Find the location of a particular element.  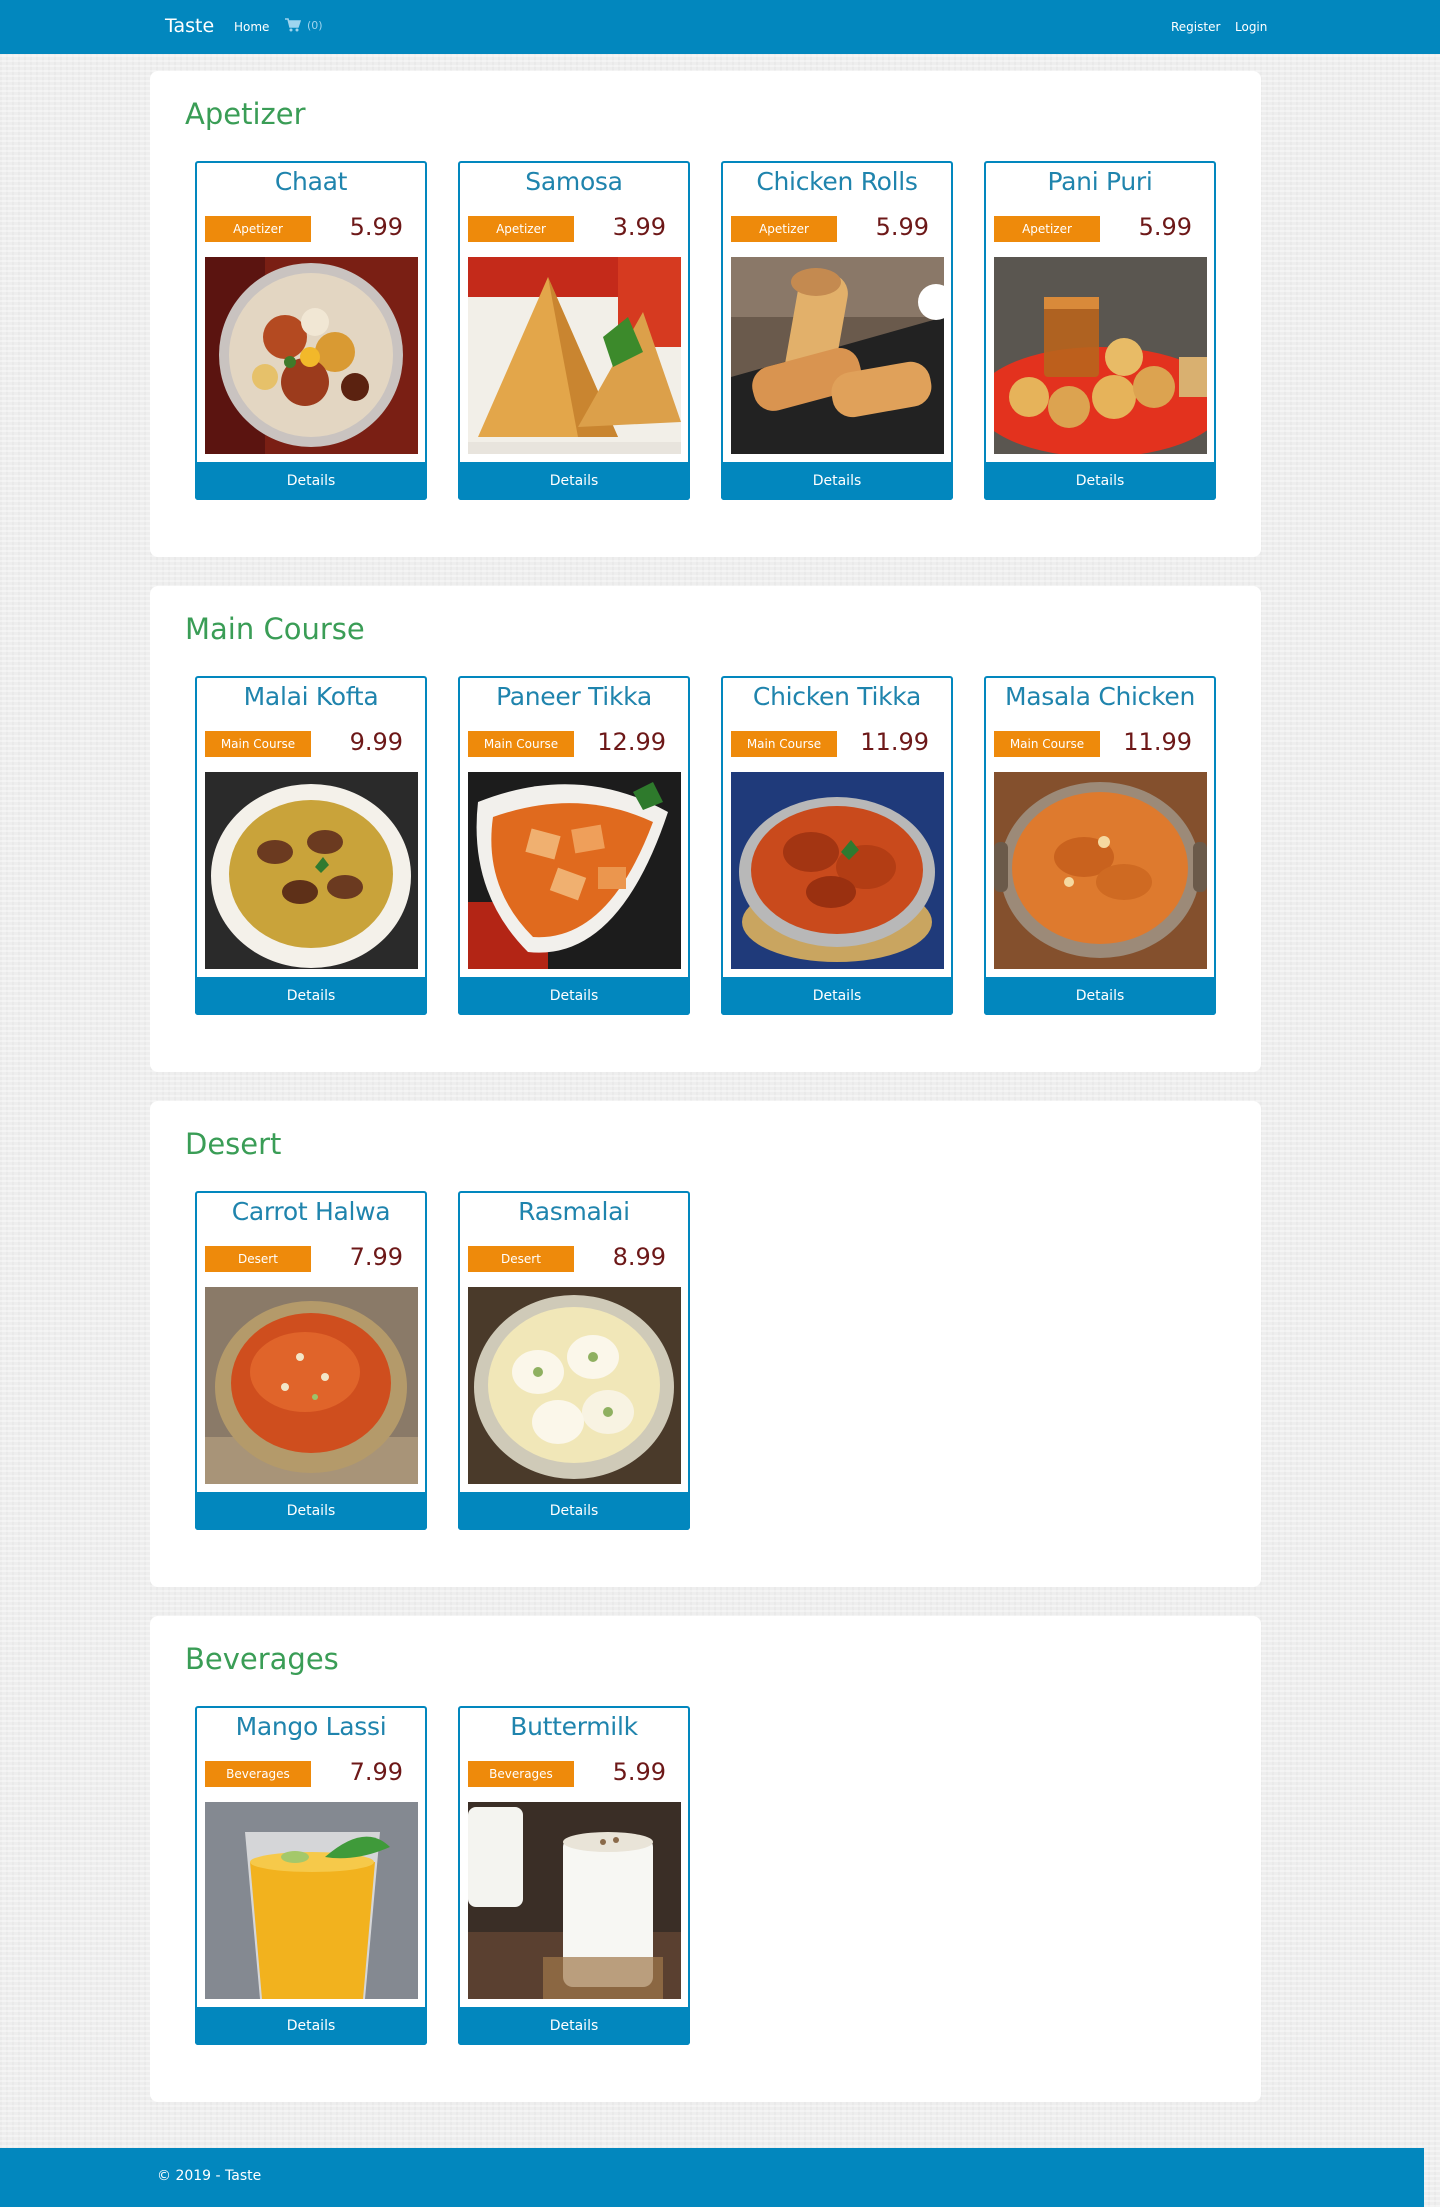

menu-item-card: Pani Puri Apetizer 5.99 Details is located at coordinates (1100, 330).